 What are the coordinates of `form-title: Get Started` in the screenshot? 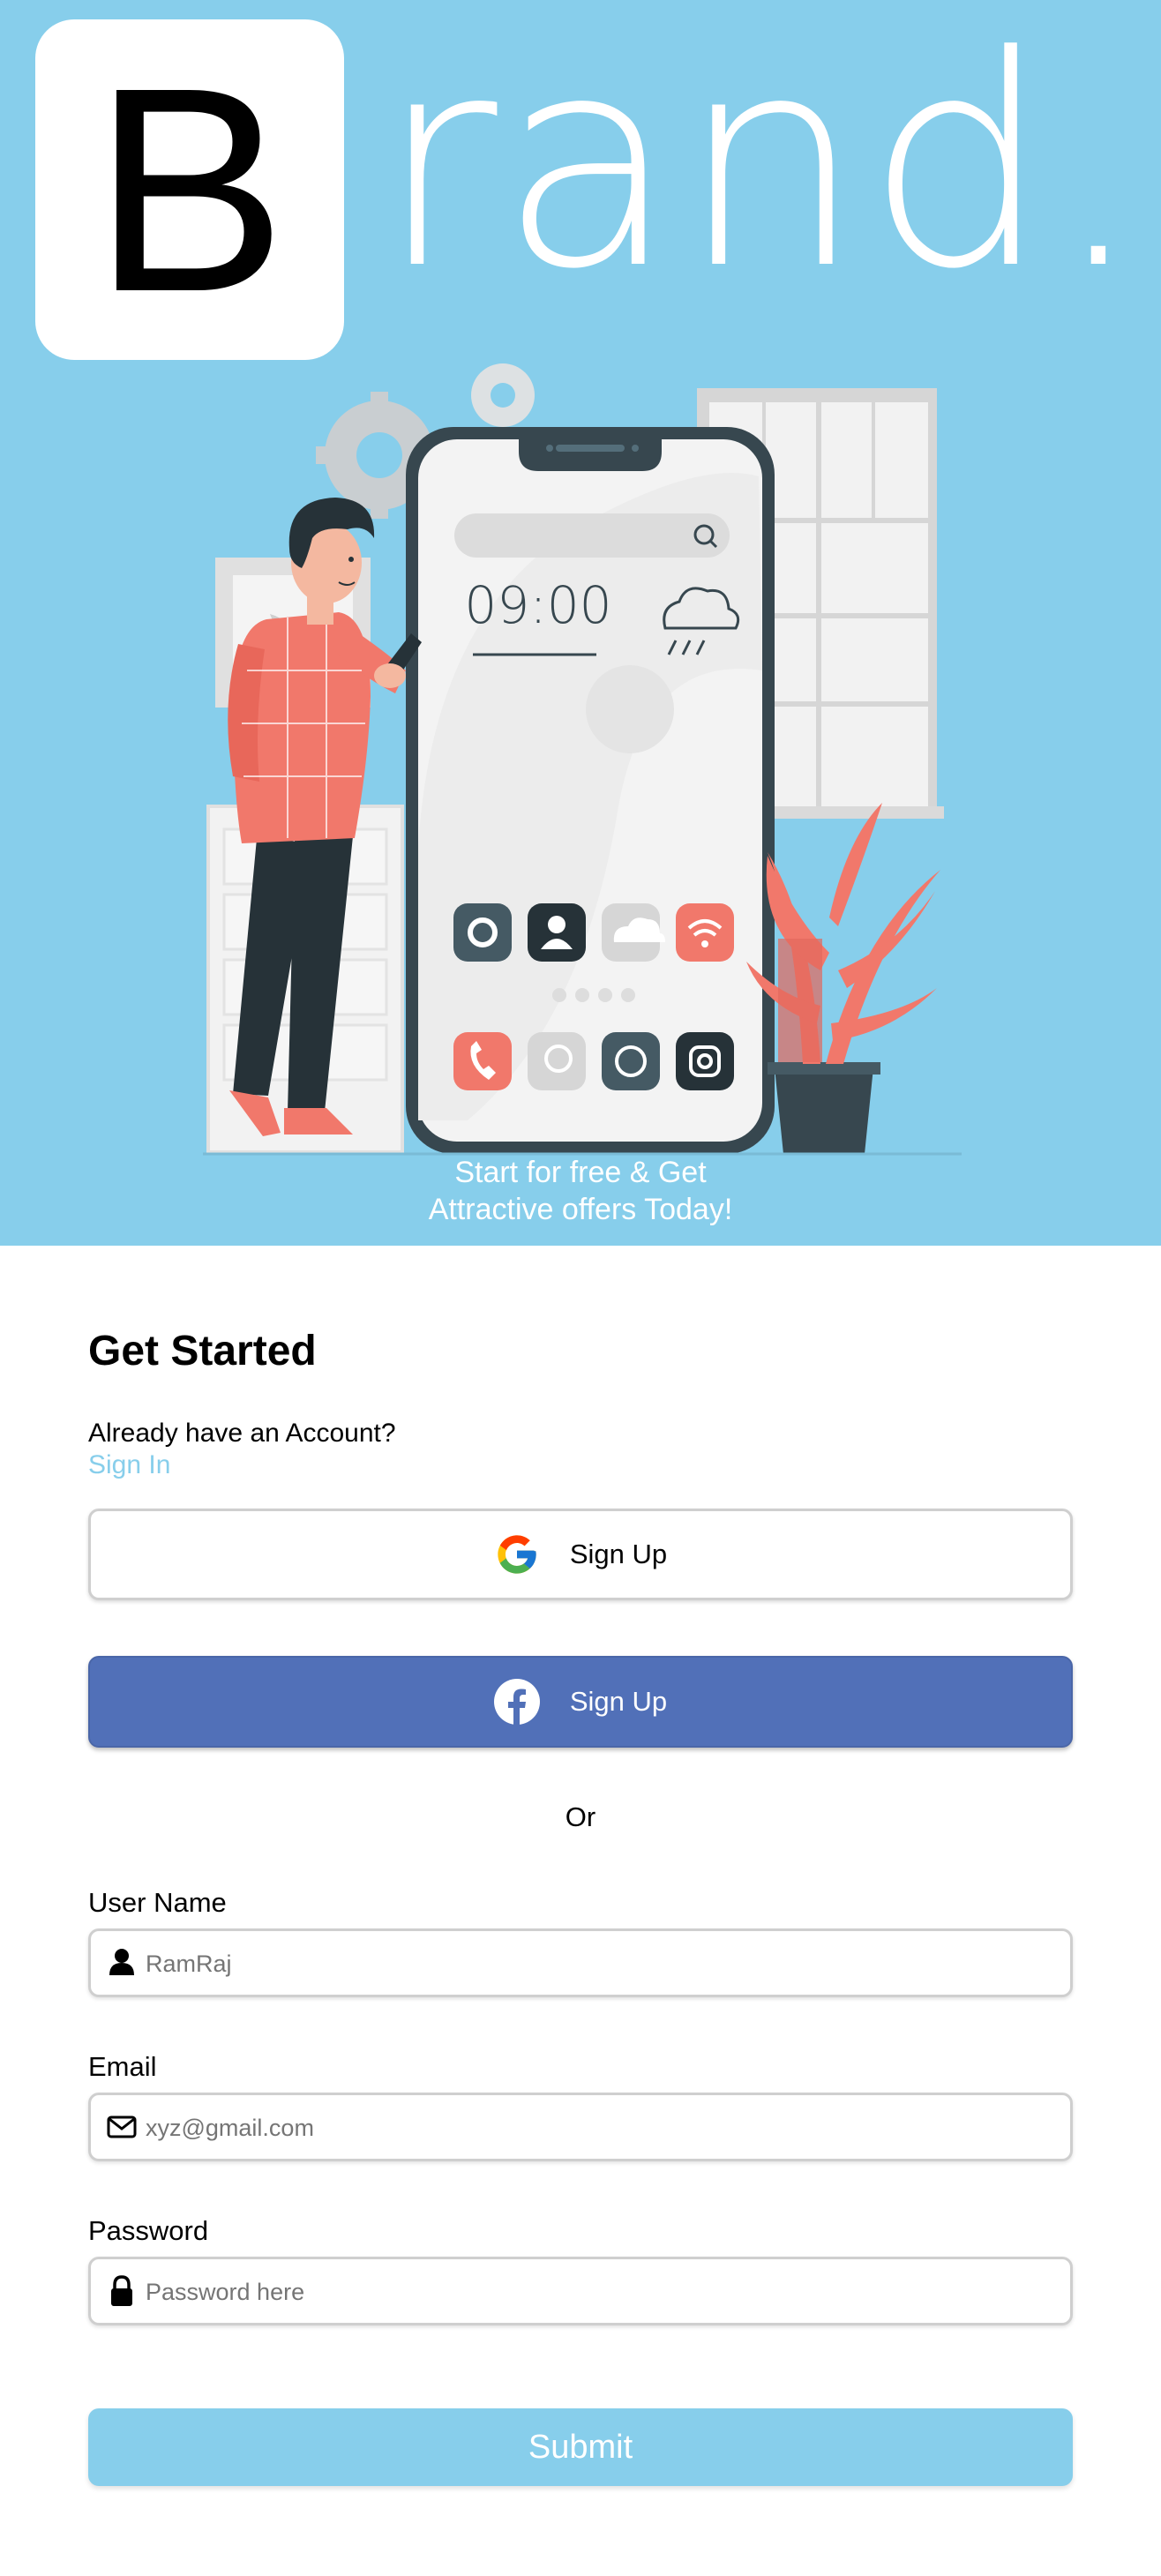 It's located at (202, 1351).